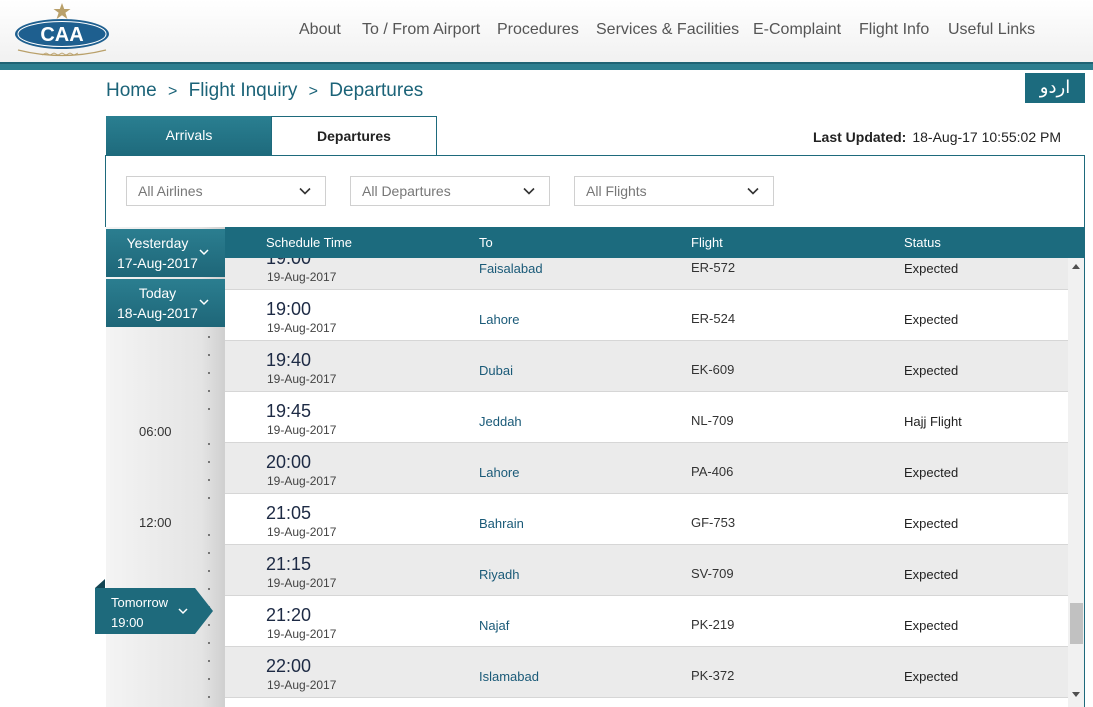  Describe the element at coordinates (674, 191) in the screenshot. I see `flights-select: All Flights` at that location.